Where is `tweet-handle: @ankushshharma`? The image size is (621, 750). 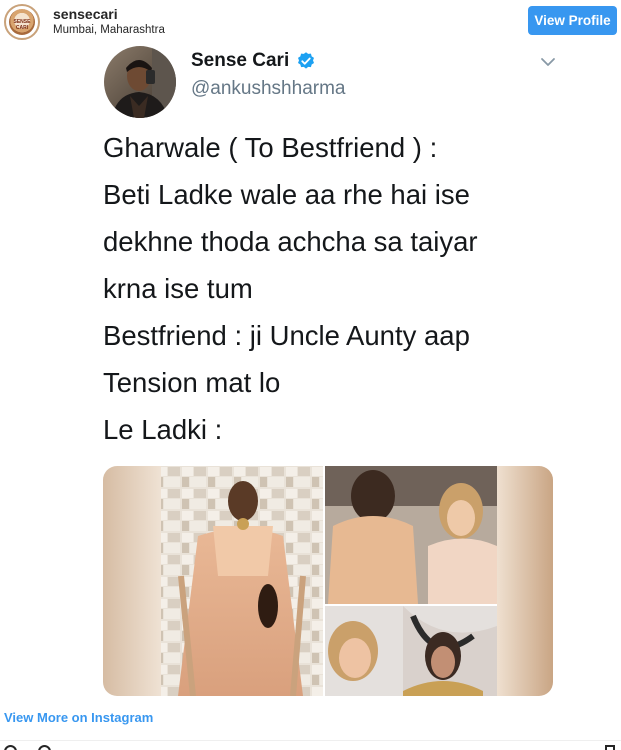
tweet-handle: @ankushshharma is located at coordinates (268, 88).